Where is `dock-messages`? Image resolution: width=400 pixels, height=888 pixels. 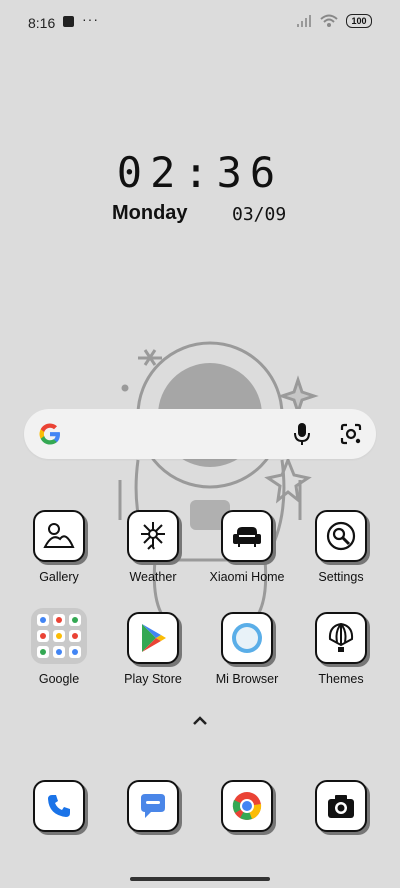 dock-messages is located at coordinates (153, 806).